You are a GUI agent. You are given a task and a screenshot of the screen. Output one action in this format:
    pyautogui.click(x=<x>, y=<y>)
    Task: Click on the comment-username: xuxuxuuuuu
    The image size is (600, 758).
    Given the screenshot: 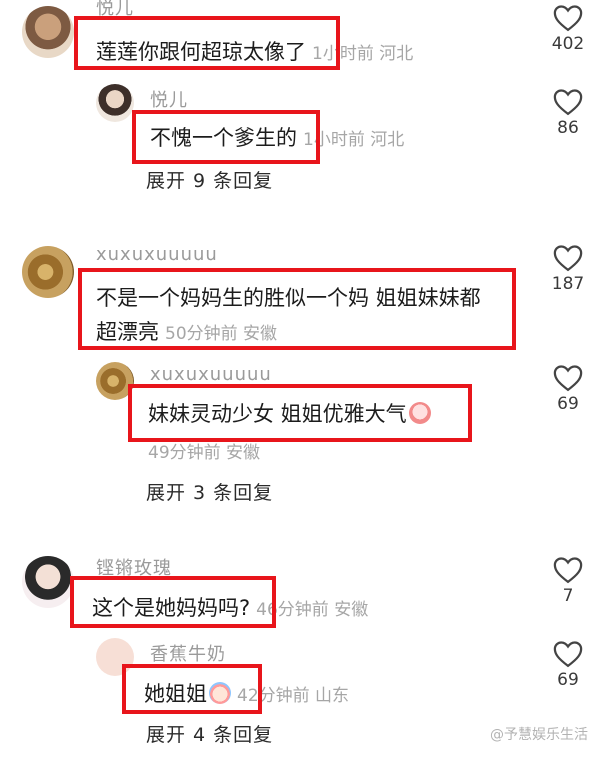 What is the action you would take?
    pyautogui.click(x=157, y=254)
    